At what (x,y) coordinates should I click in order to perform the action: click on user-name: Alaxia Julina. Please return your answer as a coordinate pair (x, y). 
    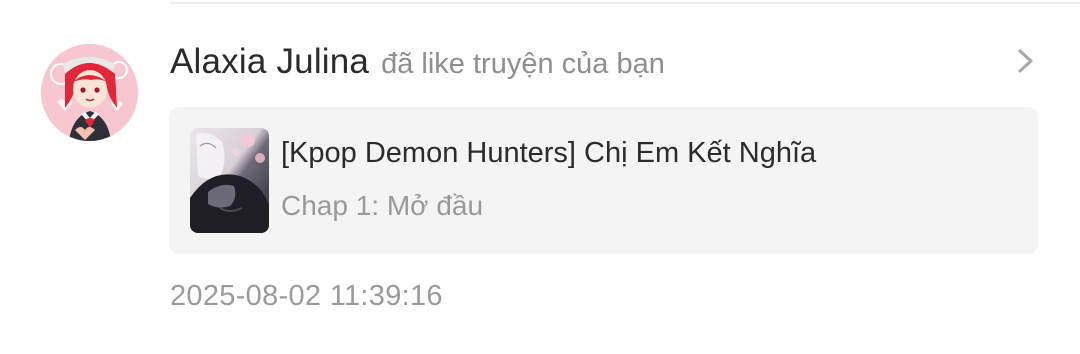
    Looking at the image, I should click on (269, 62).